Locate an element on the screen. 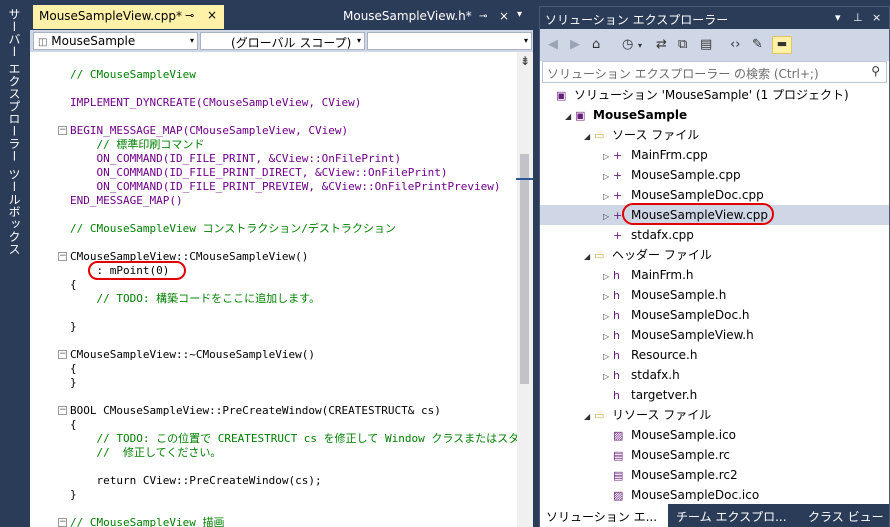 The width and height of the screenshot is (890, 527). forward-icon: ▶ is located at coordinates (575, 44).